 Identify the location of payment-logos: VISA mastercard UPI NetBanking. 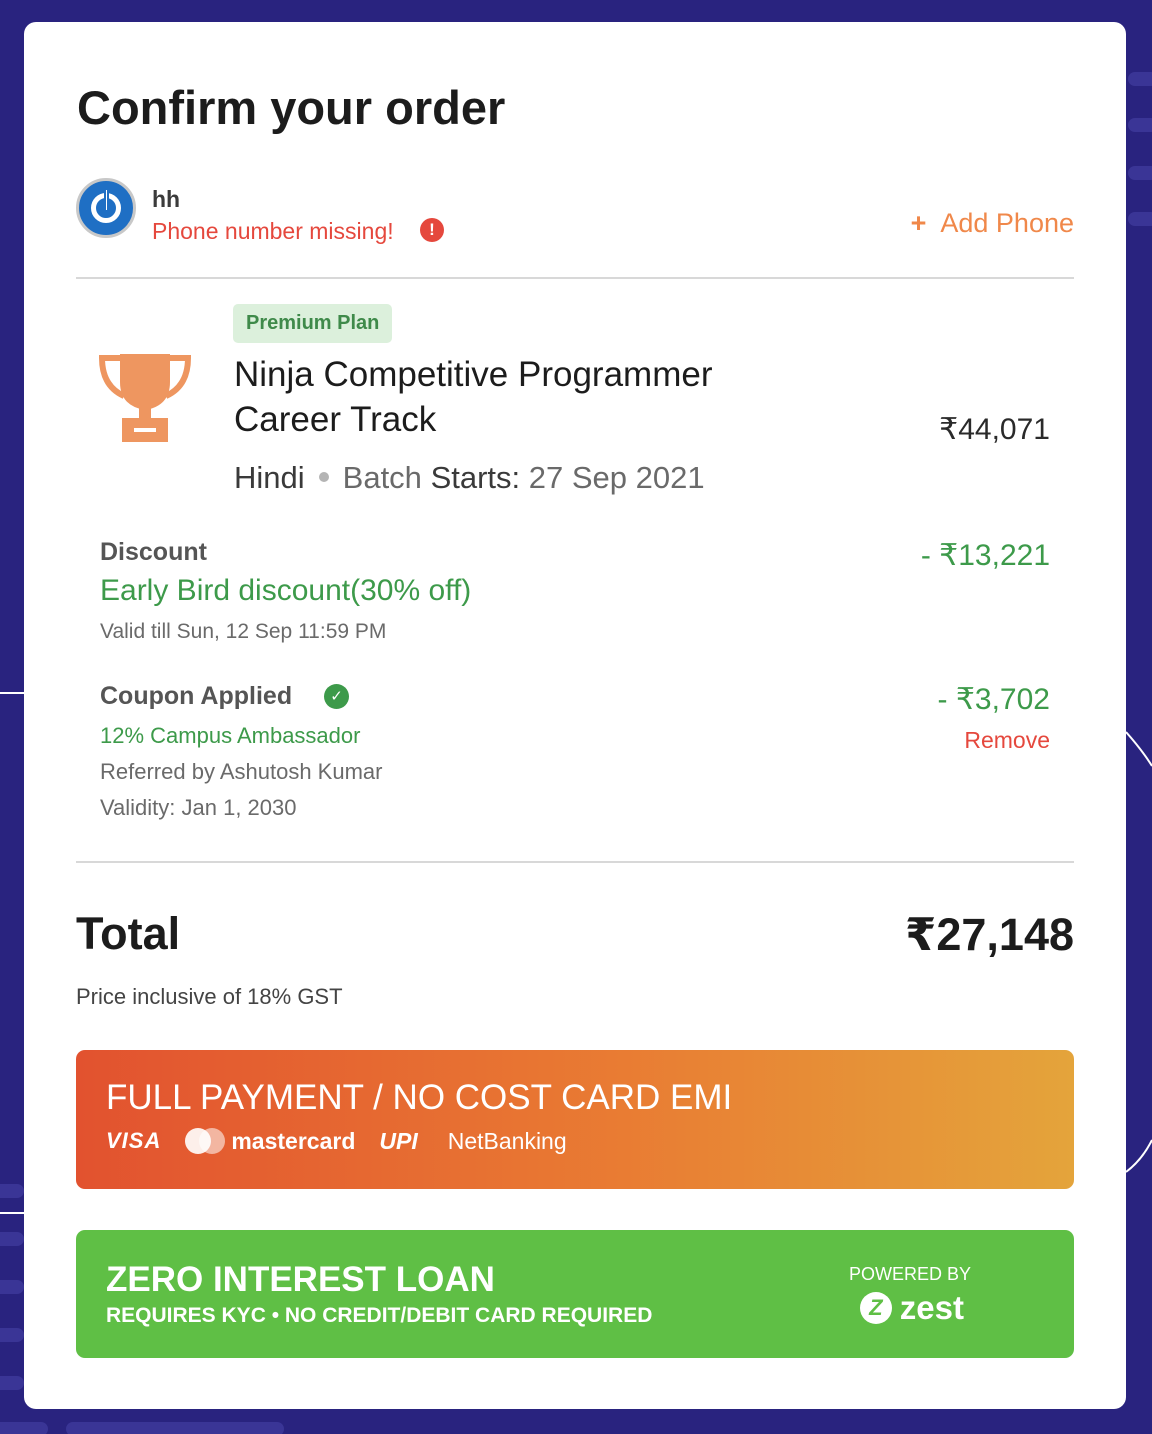
(336, 1141).